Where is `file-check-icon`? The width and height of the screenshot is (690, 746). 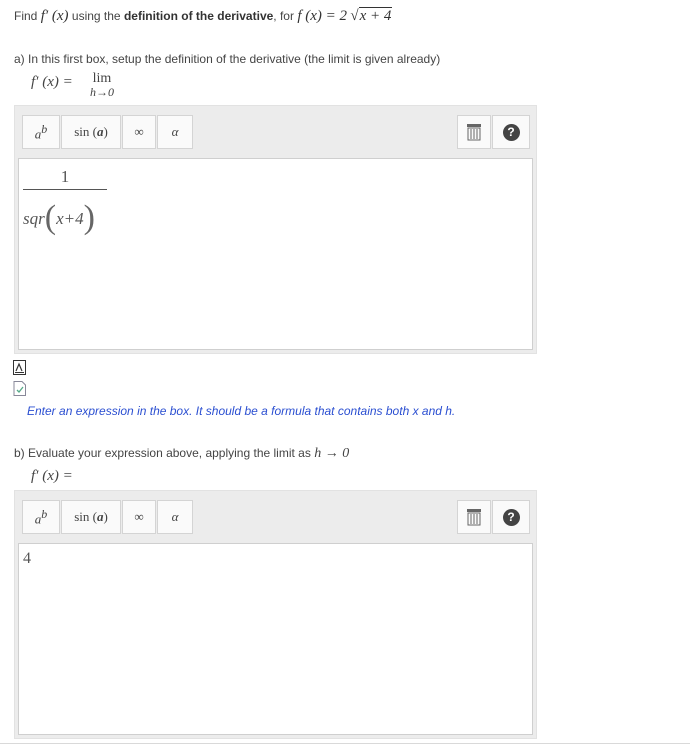
file-check-icon is located at coordinates (19, 388).